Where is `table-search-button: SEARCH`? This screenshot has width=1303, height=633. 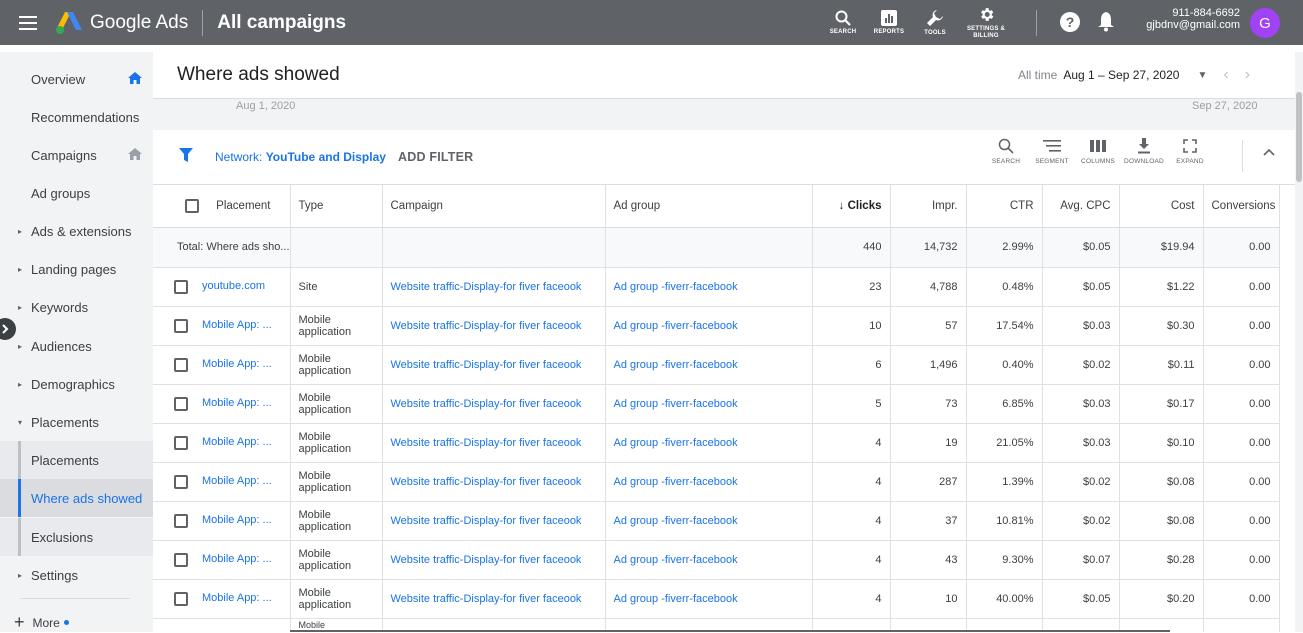
table-search-button: SEARCH is located at coordinates (1006, 151).